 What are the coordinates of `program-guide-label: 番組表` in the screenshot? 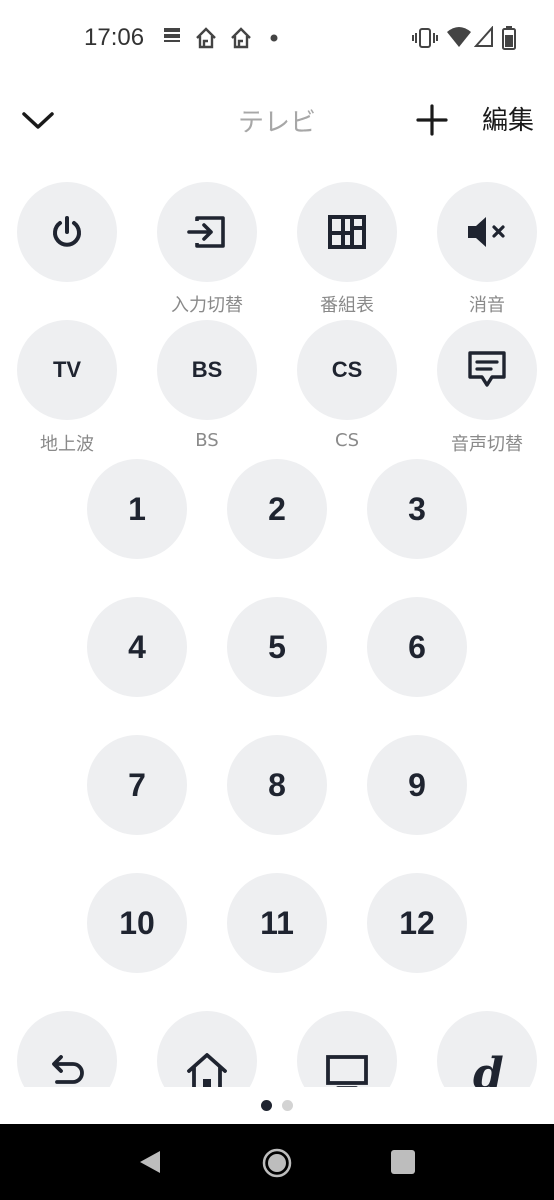 It's located at (347, 305).